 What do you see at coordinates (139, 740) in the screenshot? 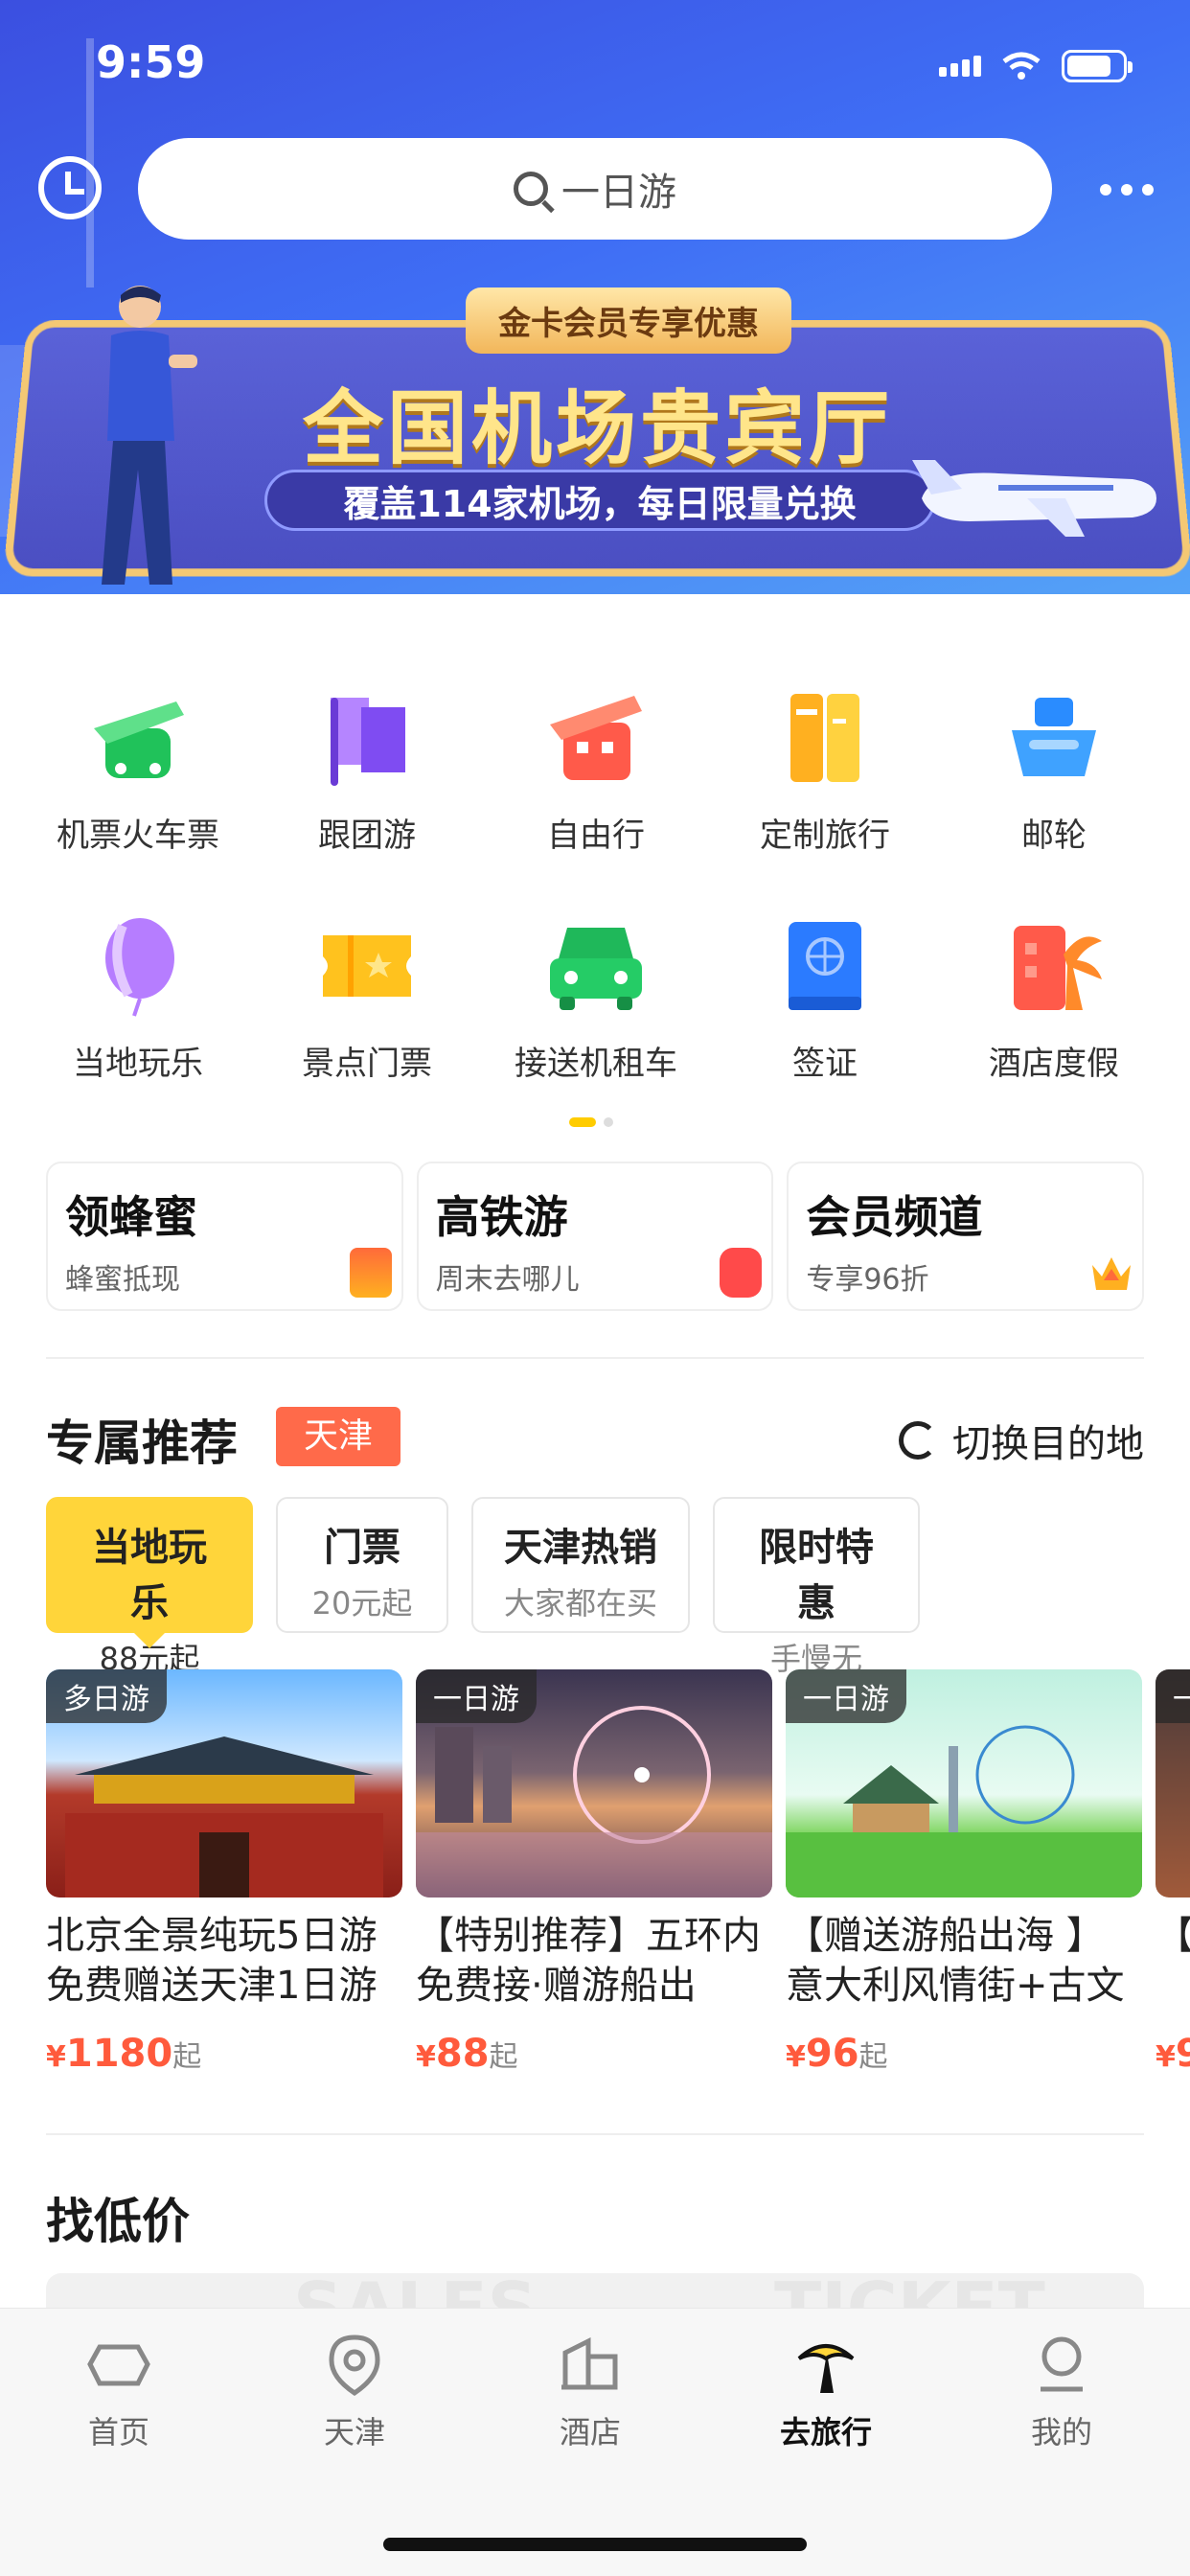
I see `plane-train-icon` at bounding box center [139, 740].